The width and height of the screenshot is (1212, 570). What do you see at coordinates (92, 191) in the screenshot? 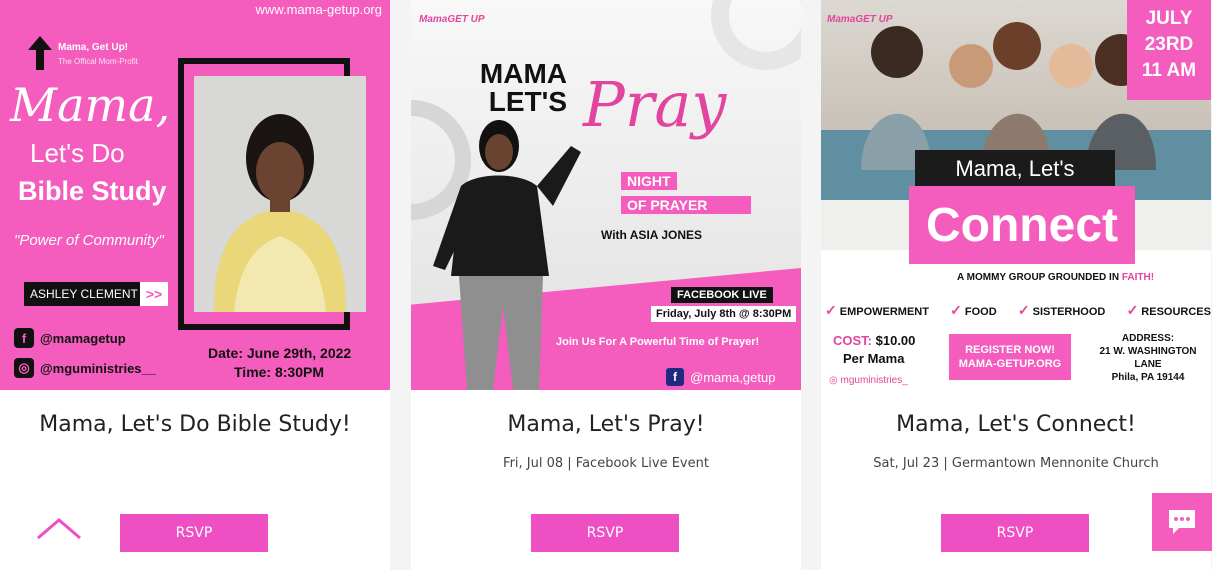
I see `poster-bible-study: Bible Study` at bounding box center [92, 191].